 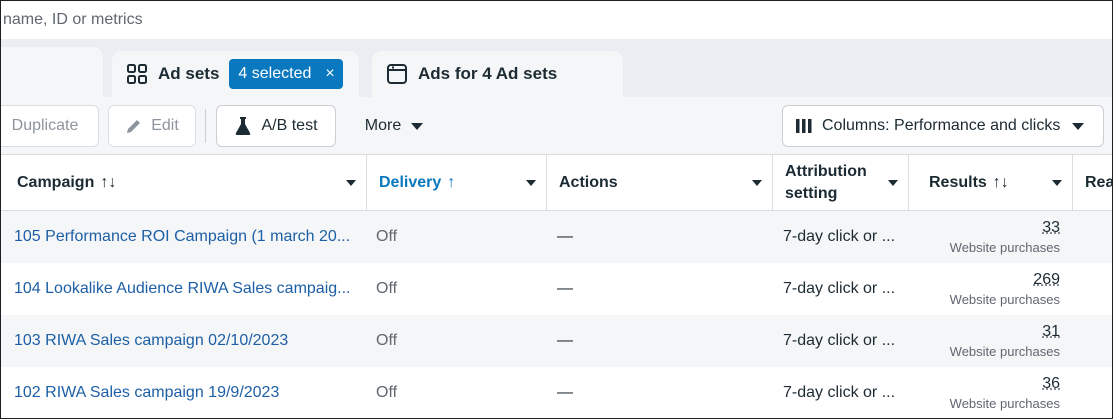 What do you see at coordinates (134, 126) in the screenshot?
I see `pencil-icon` at bounding box center [134, 126].